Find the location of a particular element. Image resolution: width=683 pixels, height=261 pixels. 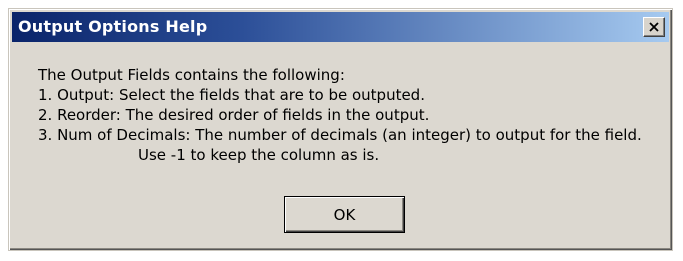

message-line-decimals-note: Use -1 to keep the column as is. is located at coordinates (259, 155).